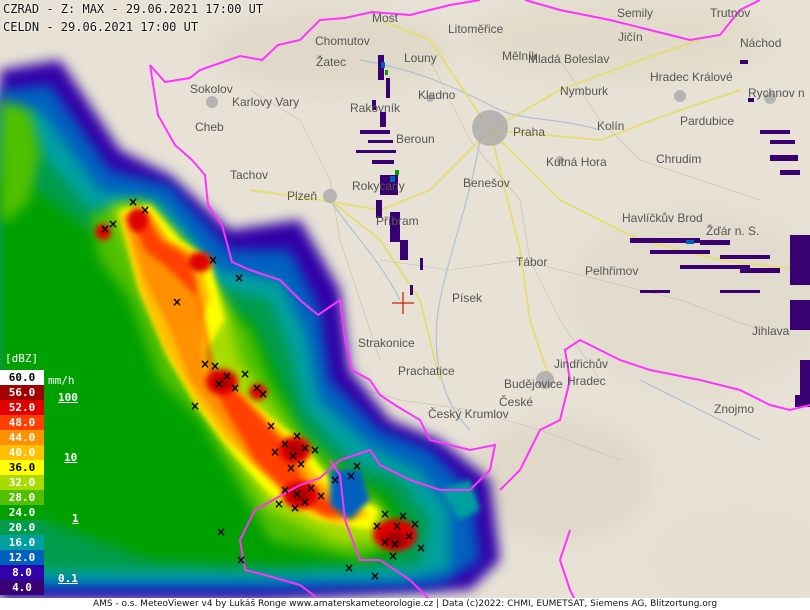 This screenshot has height=610, width=810. What do you see at coordinates (678, 159) in the screenshot?
I see `city-label: Chrudim` at bounding box center [678, 159].